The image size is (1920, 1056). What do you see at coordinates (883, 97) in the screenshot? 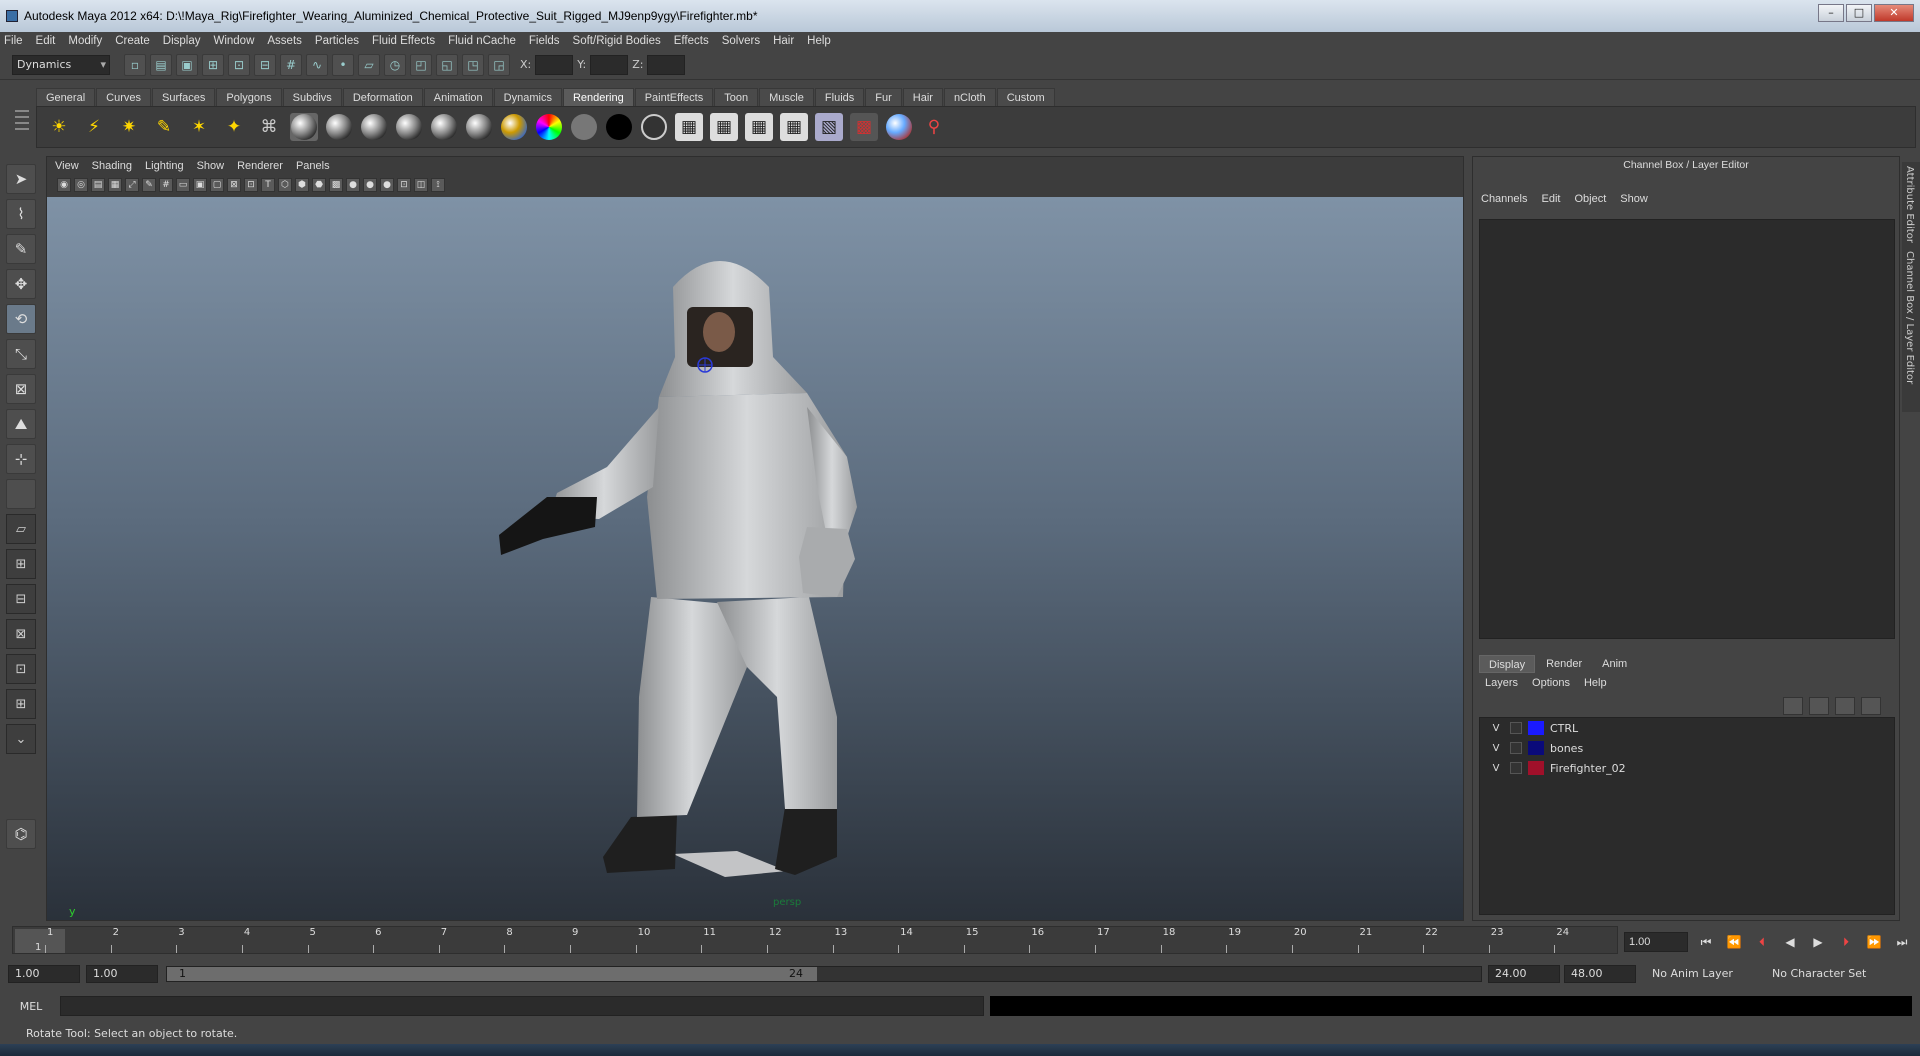
I see `shelf-tab-fur: Fur` at bounding box center [883, 97].